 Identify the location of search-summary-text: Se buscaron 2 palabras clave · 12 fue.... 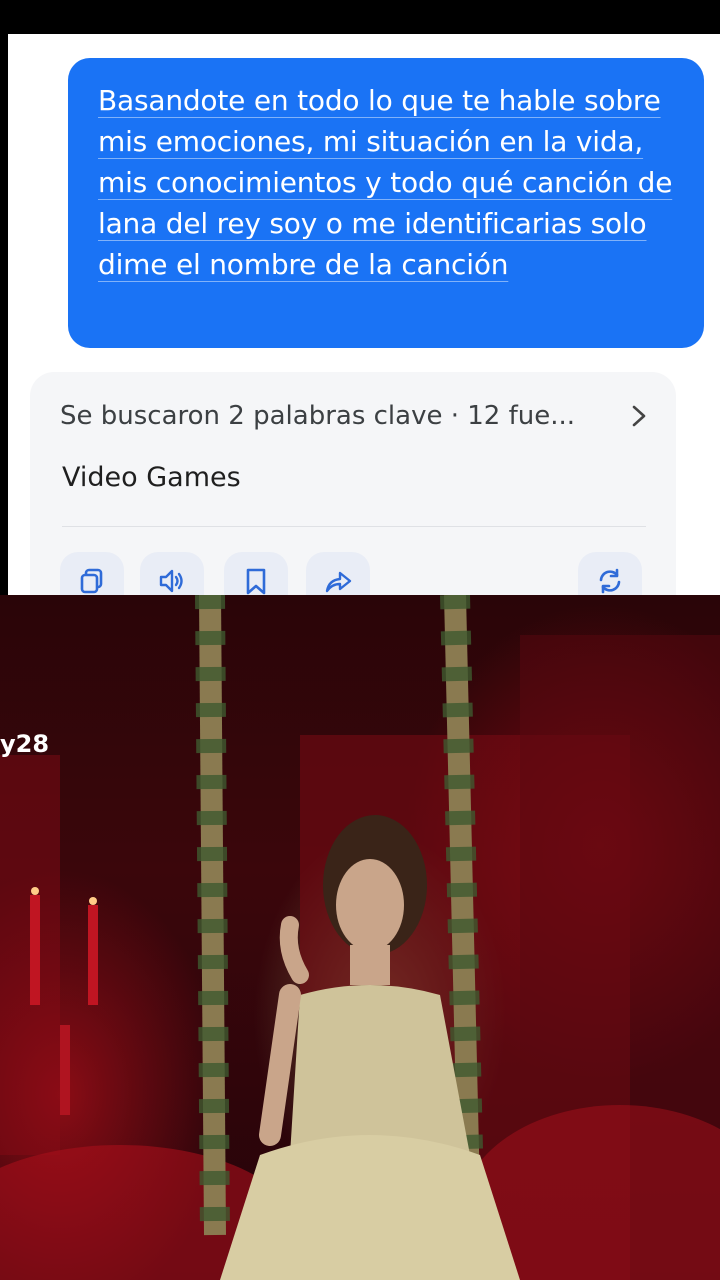
(318, 416).